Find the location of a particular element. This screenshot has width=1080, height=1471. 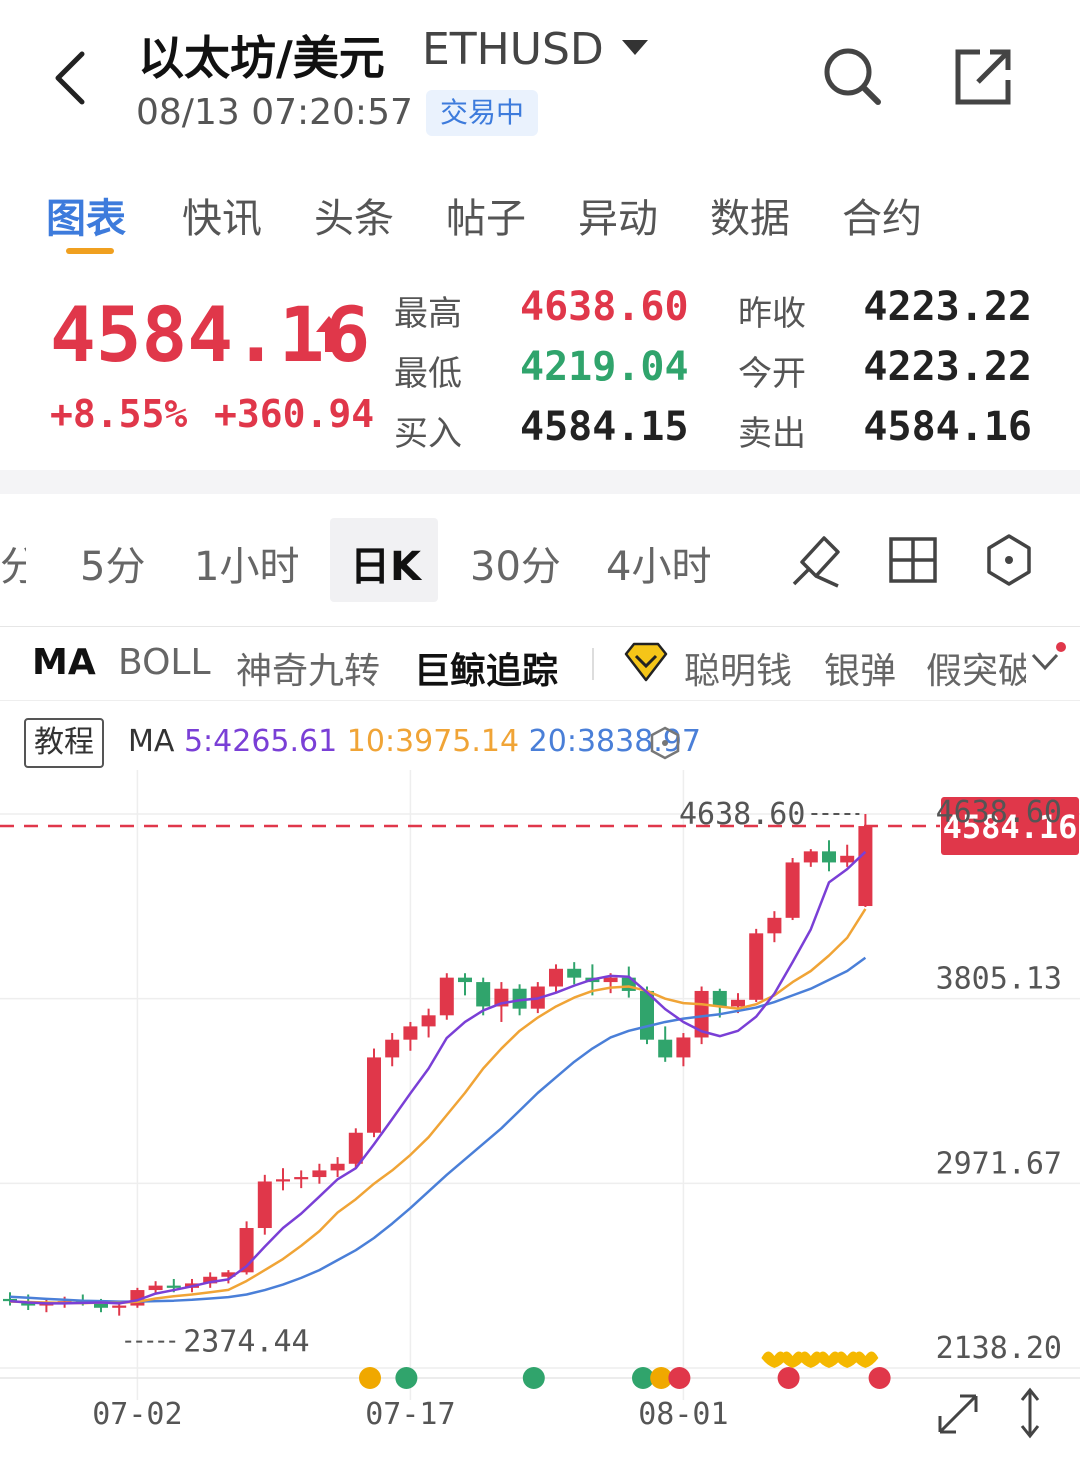

y-axis-label: 2971.67 is located at coordinates (999, 1163).